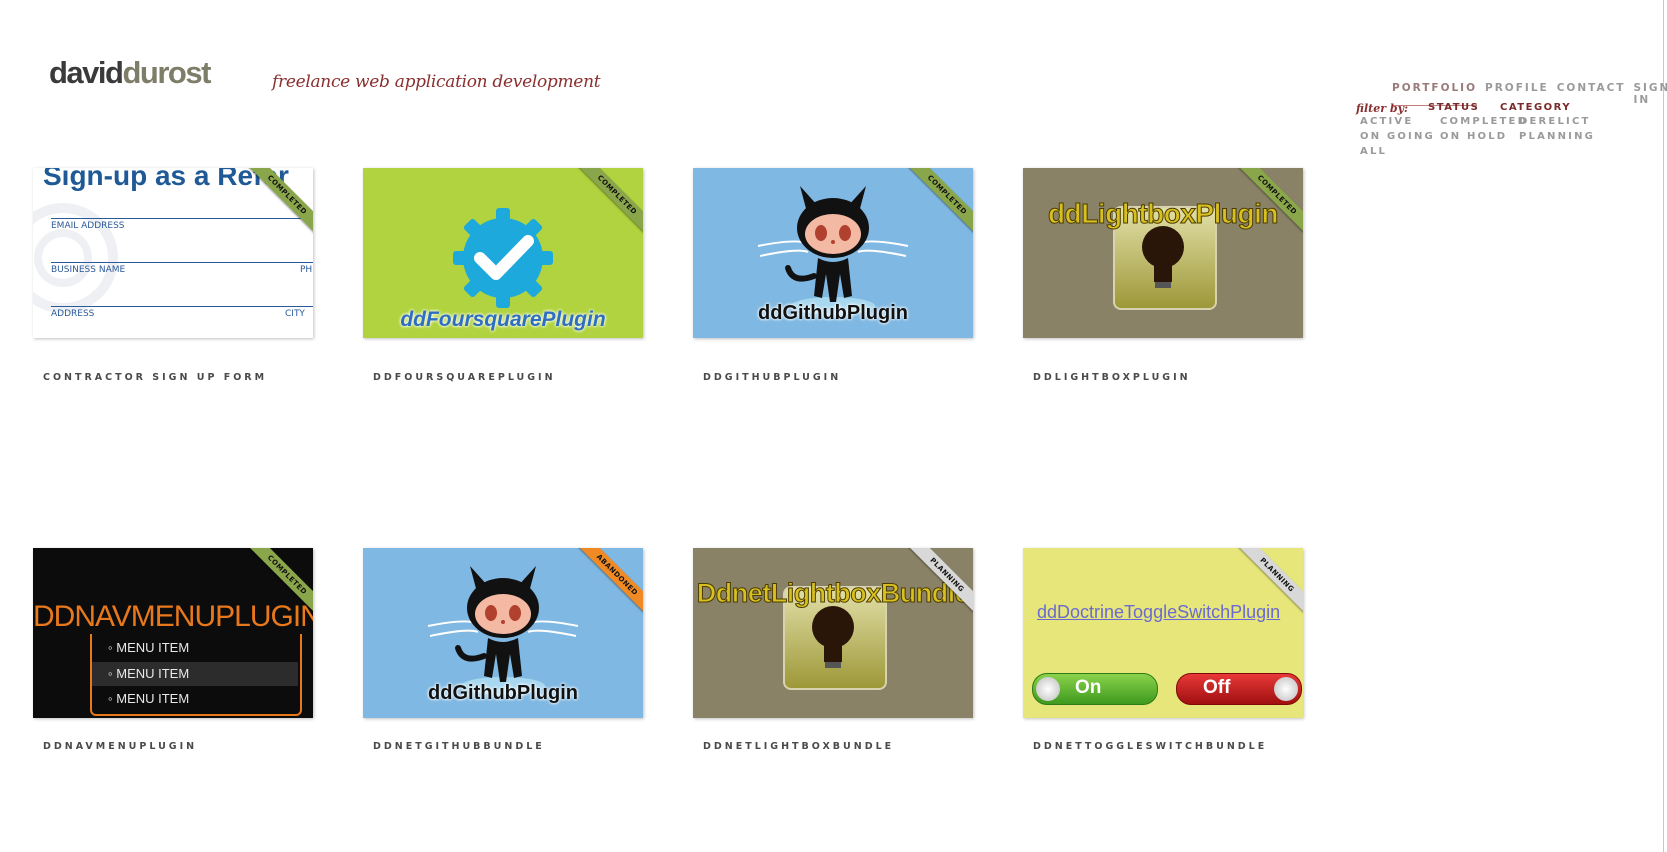  I want to click on form-label-address: ADDRESS, so click(73, 314).